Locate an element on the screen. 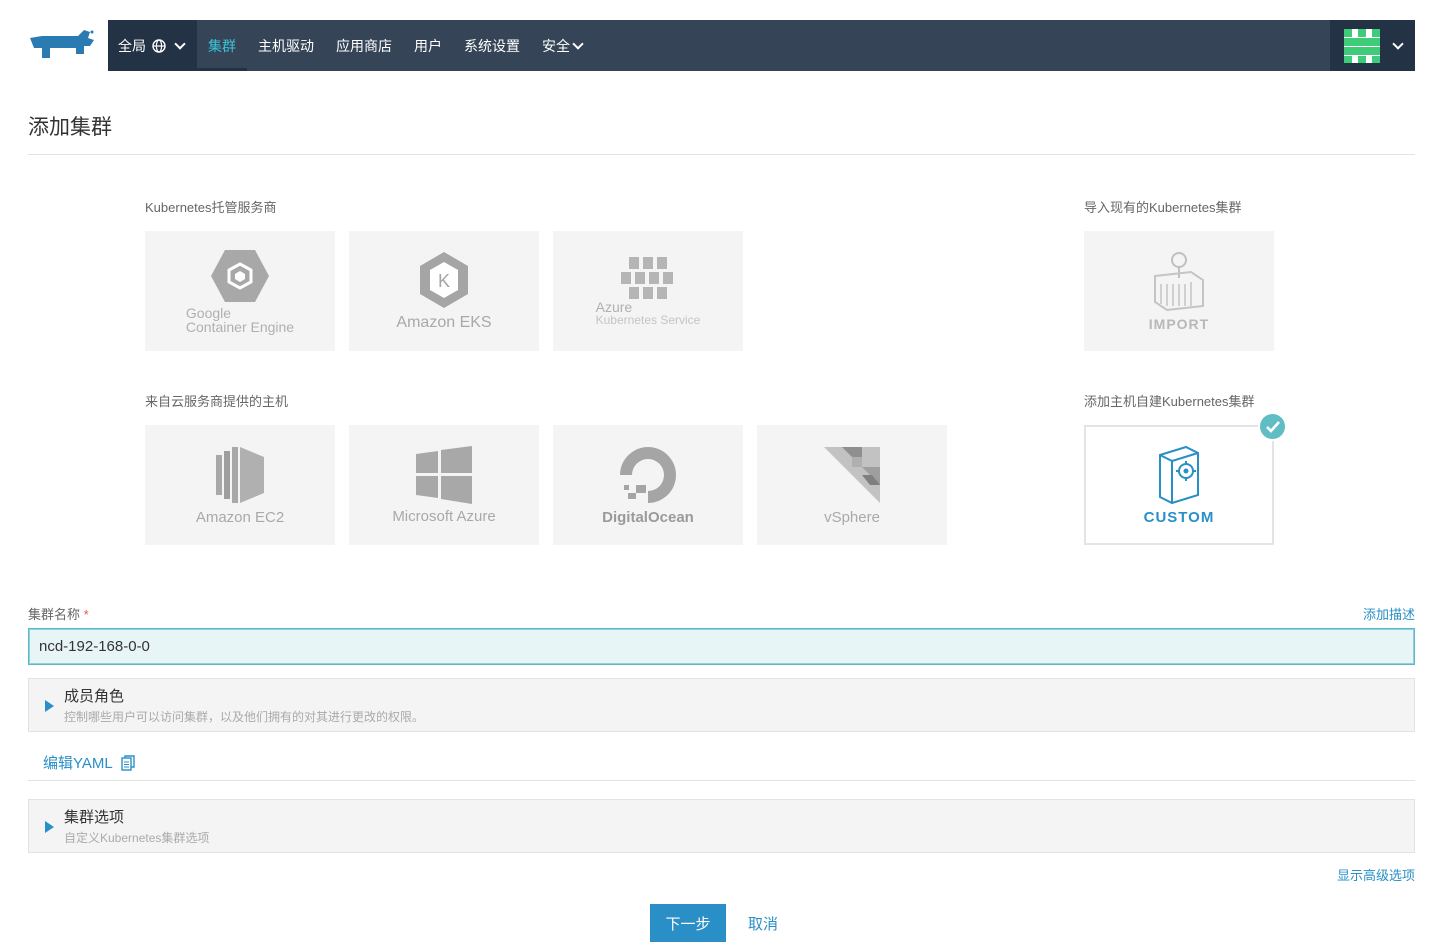 This screenshot has width=1441, height=945. card-amazon-eks: K Amazon EKS is located at coordinates (444, 291).